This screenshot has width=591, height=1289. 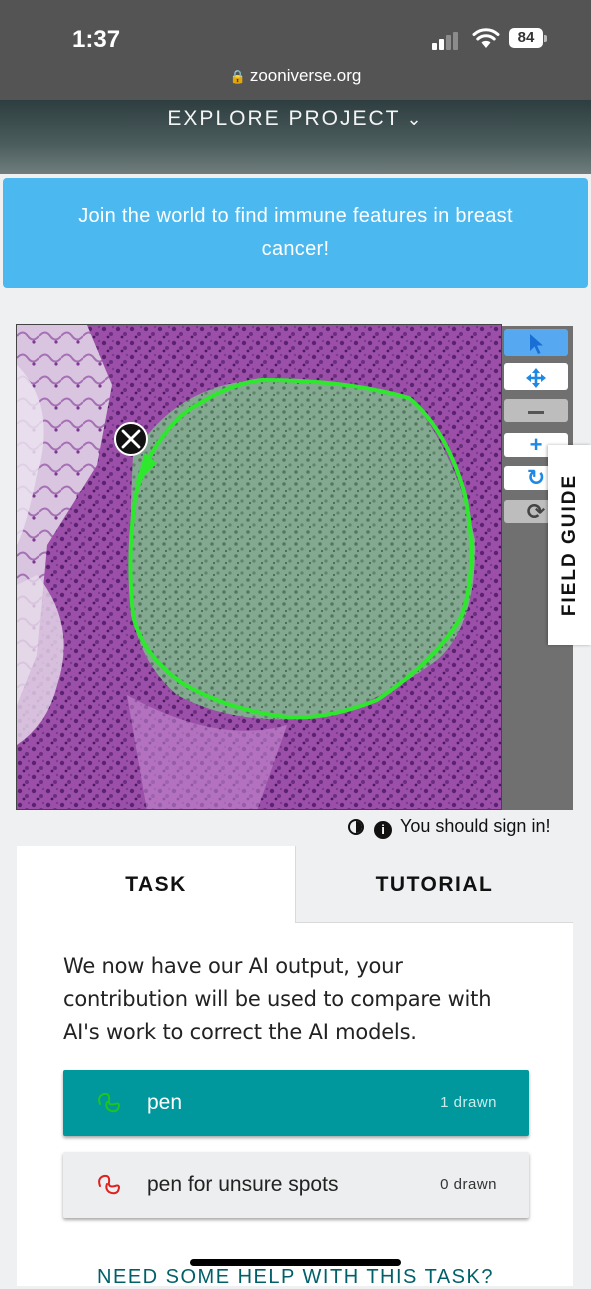 I want to click on unsure-pen-tool-count: 0 drawn, so click(x=468, y=1184).